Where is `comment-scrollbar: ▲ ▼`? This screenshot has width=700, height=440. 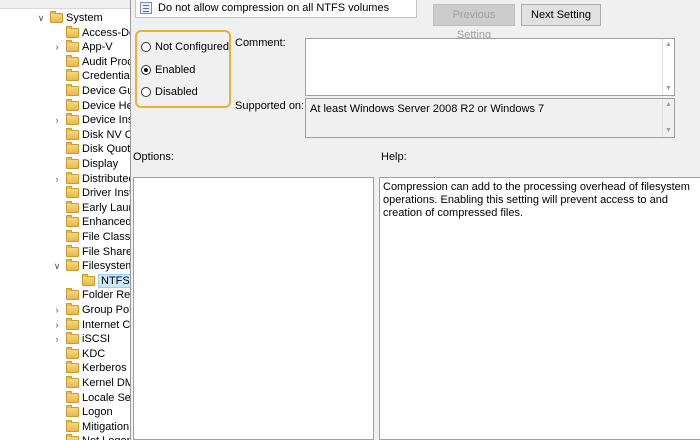
comment-scrollbar: ▲ ▼ is located at coordinates (668, 67).